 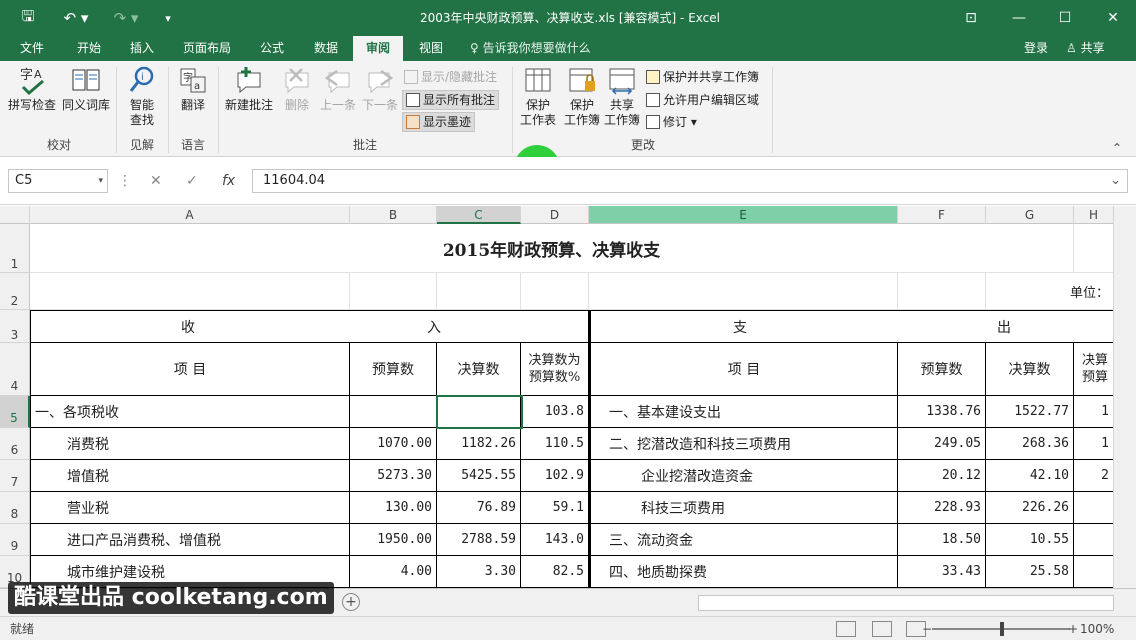 I want to click on zoom-slider-handle, so click(x=1002, y=629).